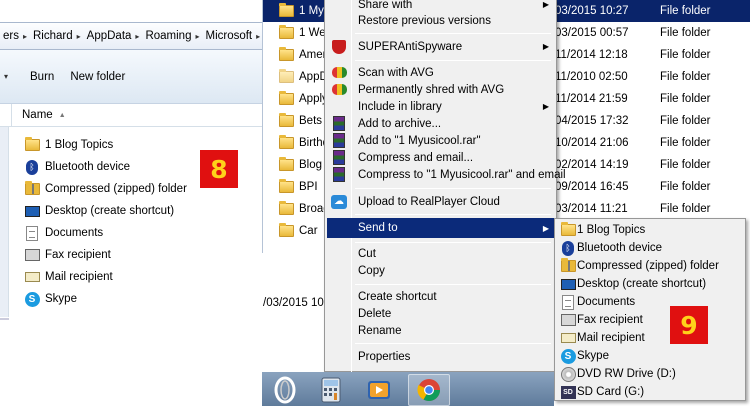 This screenshot has width=750, height=406. What do you see at coordinates (441, 296) in the screenshot?
I see `menu-item-create-shortcut: Create shortcut` at bounding box center [441, 296].